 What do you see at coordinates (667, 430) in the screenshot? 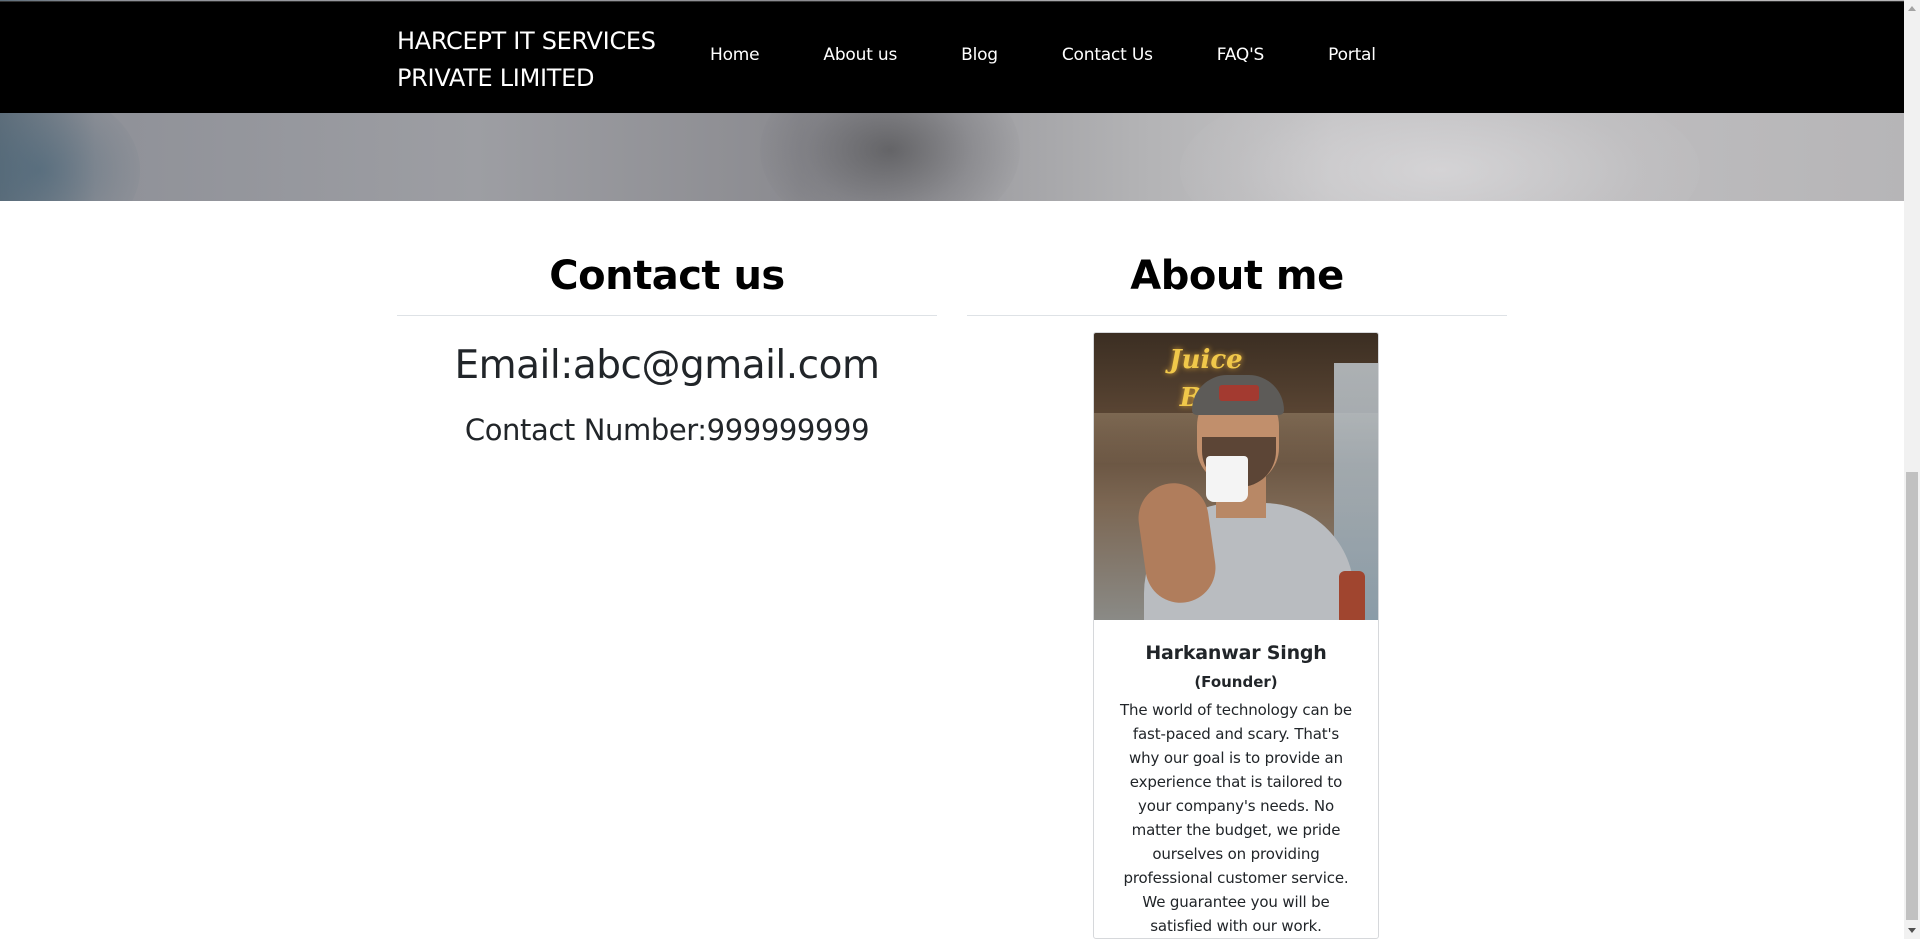
I see `contact-phone: Contact Number:999999999` at bounding box center [667, 430].